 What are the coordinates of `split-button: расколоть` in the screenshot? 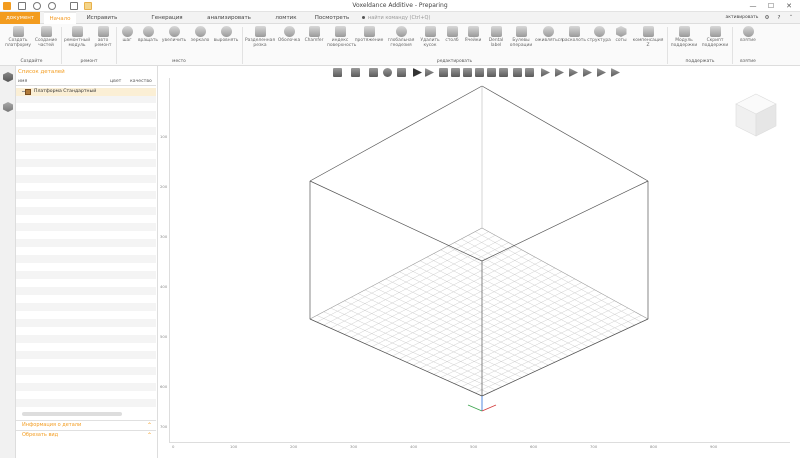 It's located at (574, 34).